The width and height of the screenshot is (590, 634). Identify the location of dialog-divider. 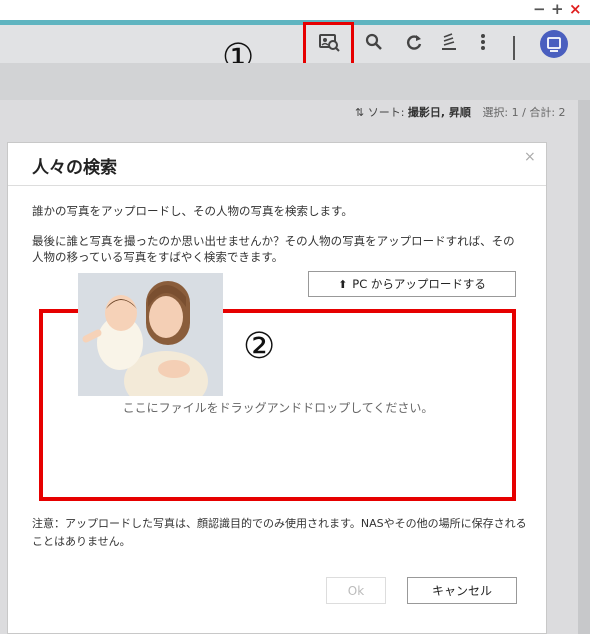
(277, 185).